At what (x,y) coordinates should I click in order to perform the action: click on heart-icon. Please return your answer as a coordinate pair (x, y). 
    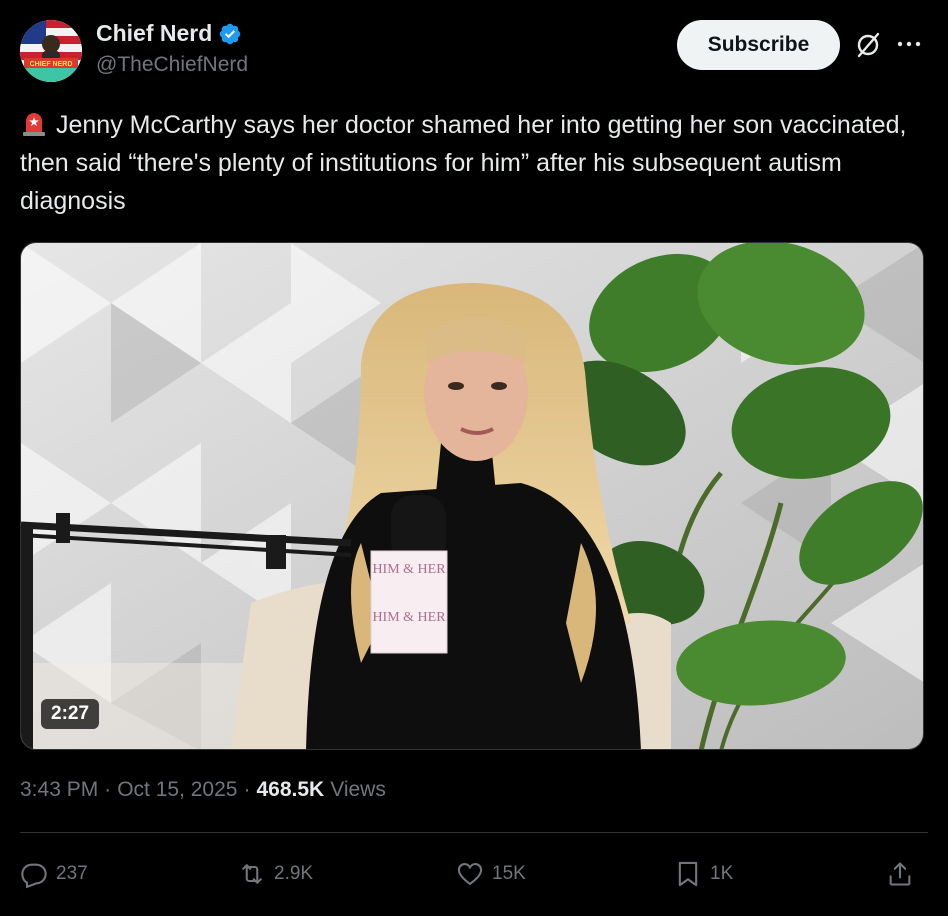
    Looking at the image, I should click on (470, 874).